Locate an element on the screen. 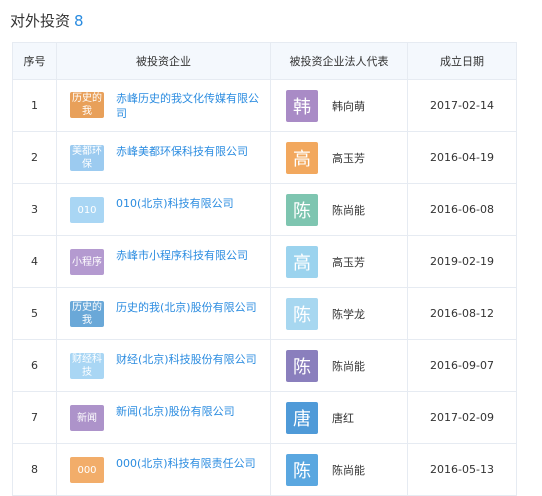 The width and height of the screenshot is (542, 496). column-header-index: 序号 is located at coordinates (34, 61).